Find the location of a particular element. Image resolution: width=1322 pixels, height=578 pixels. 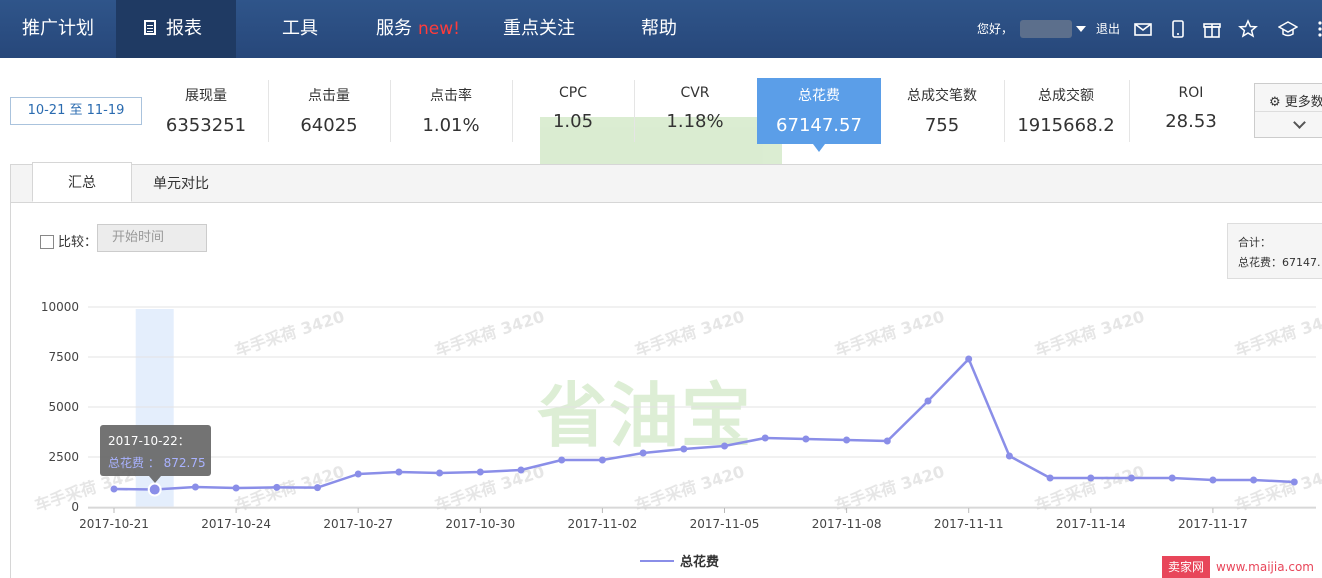

tab-summary: 汇总 is located at coordinates (82, 182).